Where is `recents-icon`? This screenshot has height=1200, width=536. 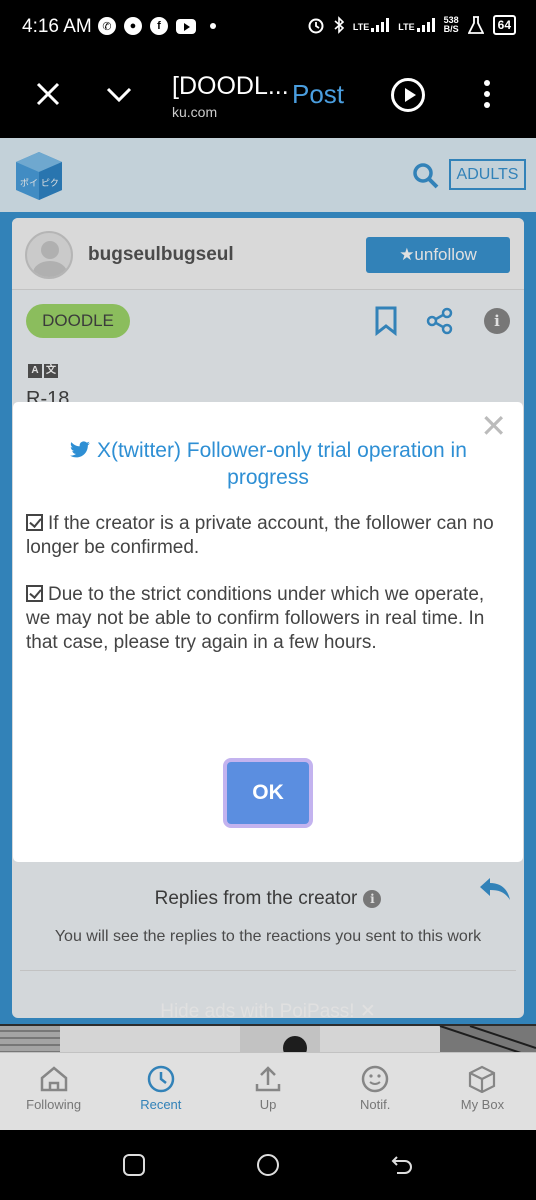 recents-icon is located at coordinates (134, 1165).